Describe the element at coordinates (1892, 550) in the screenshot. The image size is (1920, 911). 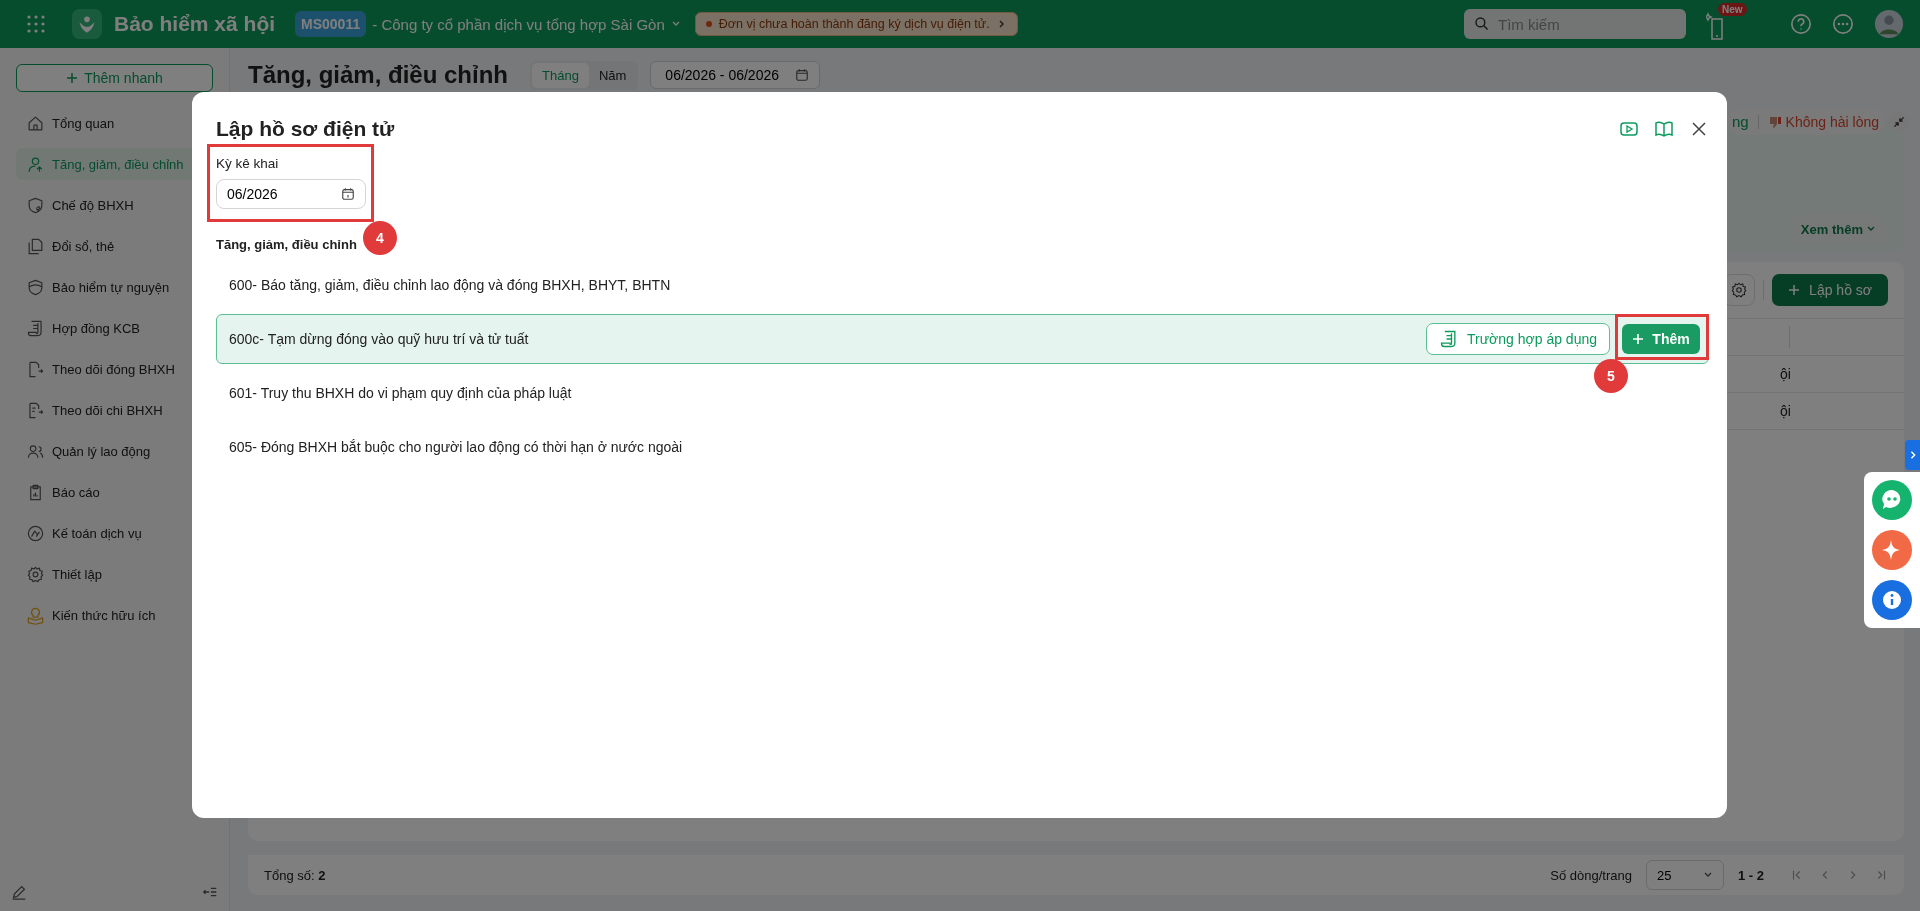
I see `sparkle-icon` at that location.